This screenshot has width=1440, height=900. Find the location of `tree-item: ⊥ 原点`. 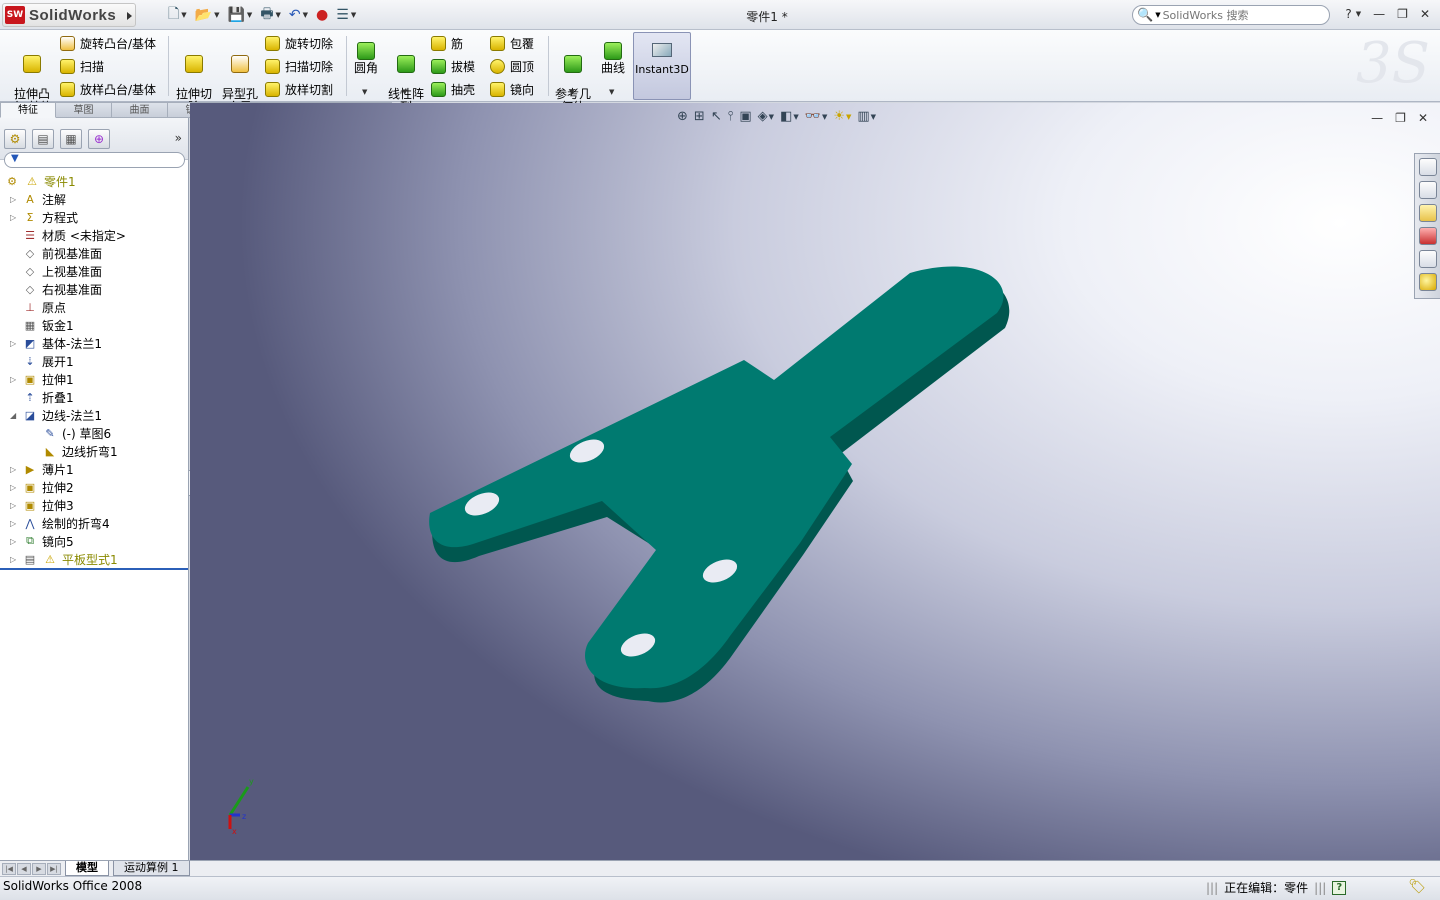

tree-item: ⊥ 原点 is located at coordinates (44, 307).